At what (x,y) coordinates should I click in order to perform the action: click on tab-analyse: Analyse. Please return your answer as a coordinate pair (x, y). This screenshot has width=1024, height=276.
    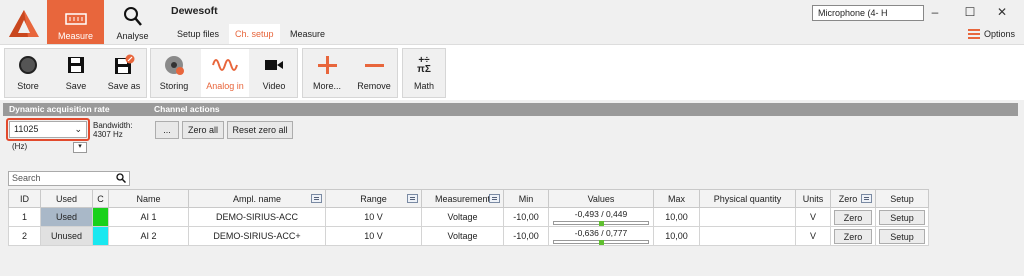
    Looking at the image, I should click on (132, 22).